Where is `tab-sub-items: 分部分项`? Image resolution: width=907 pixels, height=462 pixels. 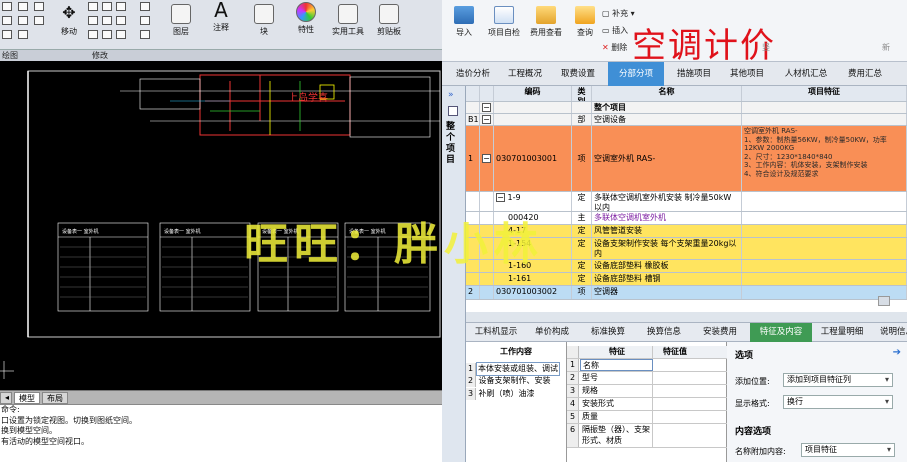 tab-sub-items: 分部分项 is located at coordinates (636, 74).